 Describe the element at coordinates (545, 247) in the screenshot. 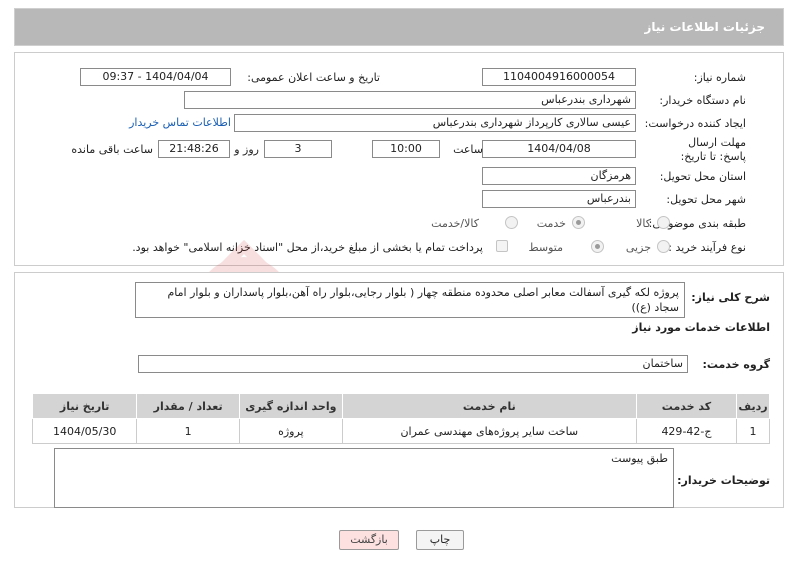

I see `process-option-medium-label: متوسط` at that location.